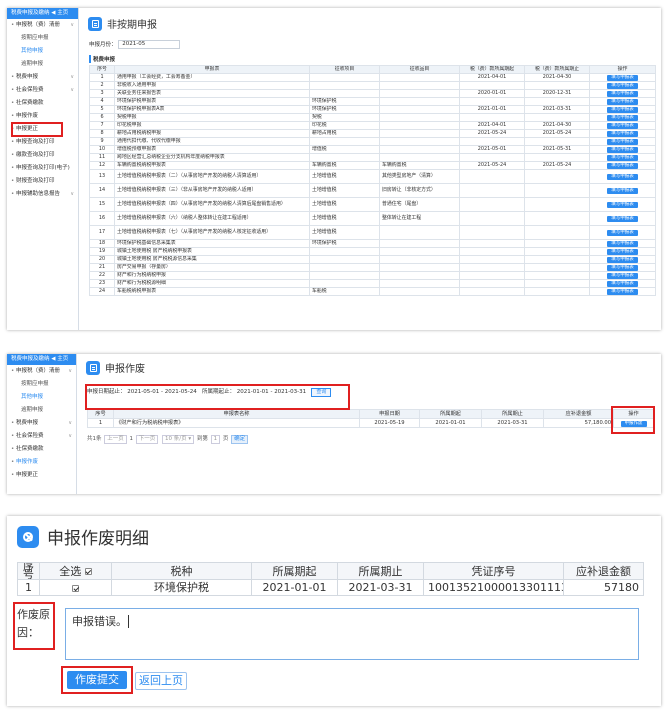 This screenshot has height=714, width=672. What do you see at coordinates (633, 424) in the screenshot?
I see `void-declaration-button: 申报作废` at bounding box center [633, 424].